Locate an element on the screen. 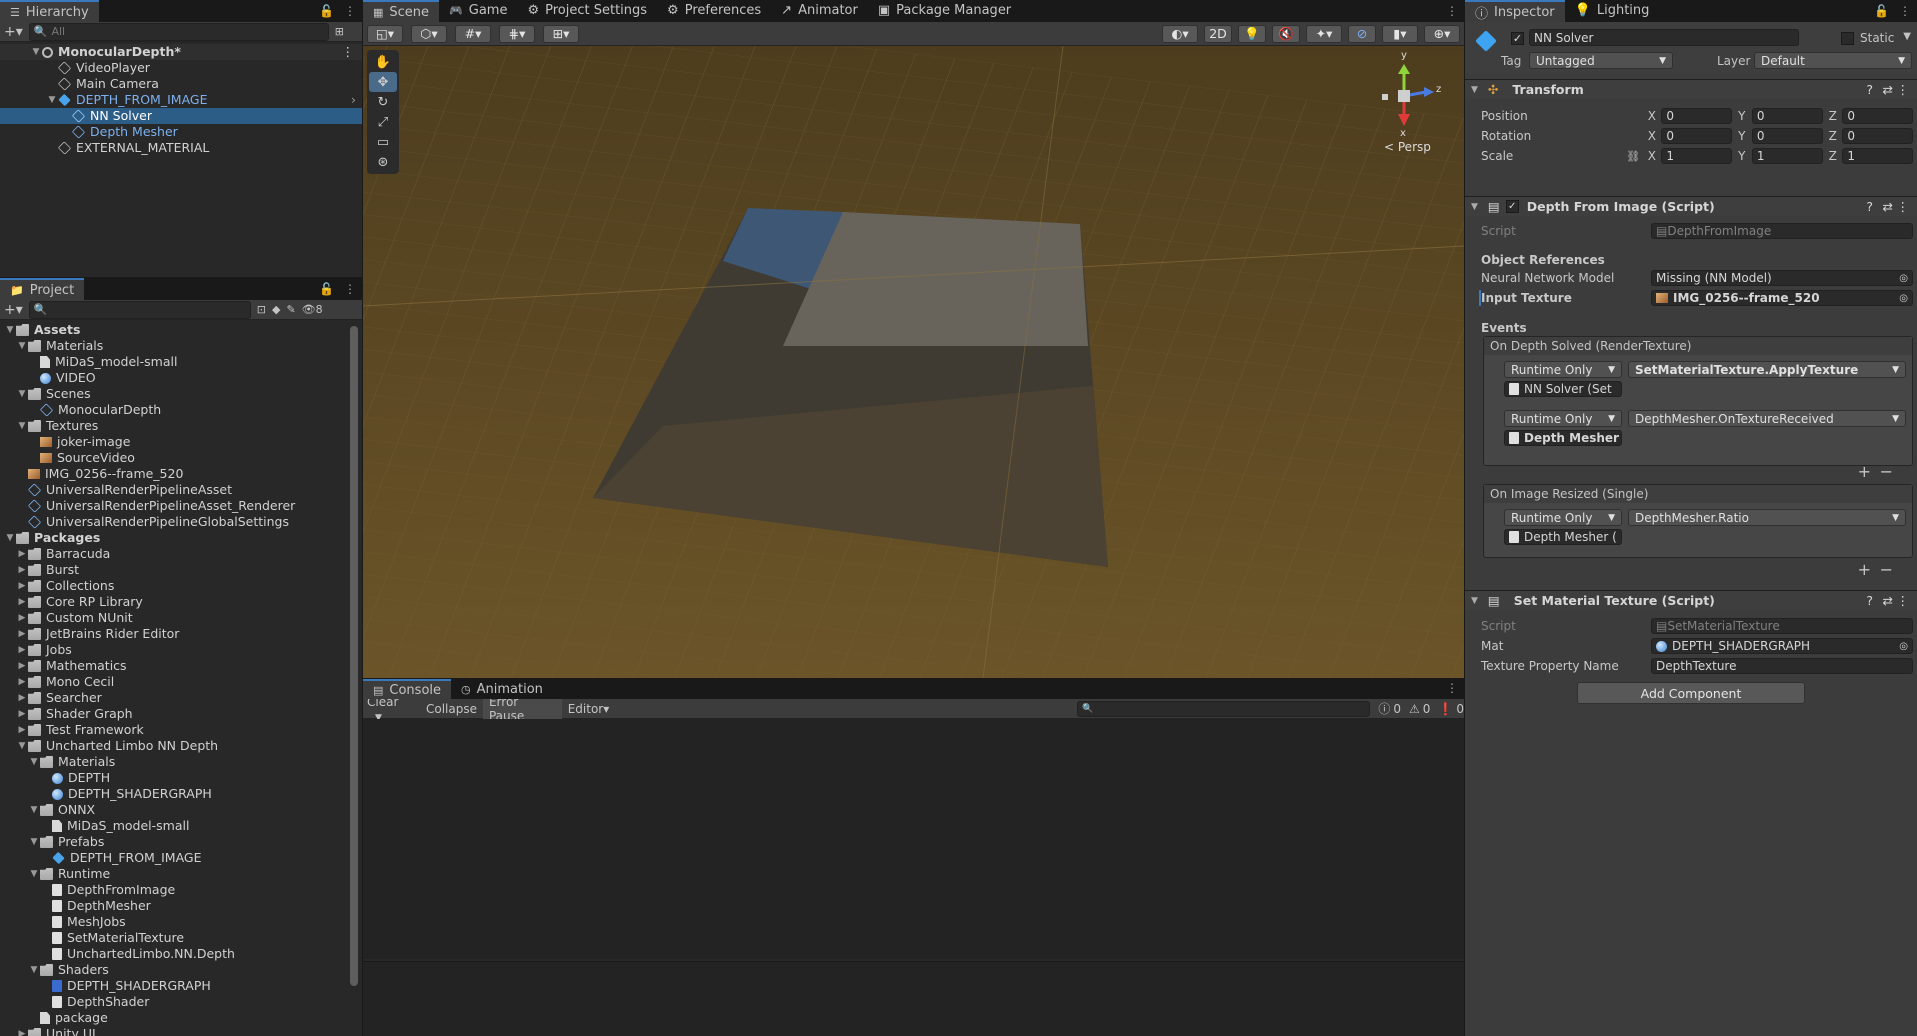 This screenshot has width=1917, height=1036. set-material-texture-header: ▼ ▤ Set Material Texture (Script) ? ⇄ ⋮ is located at coordinates (1691, 600).